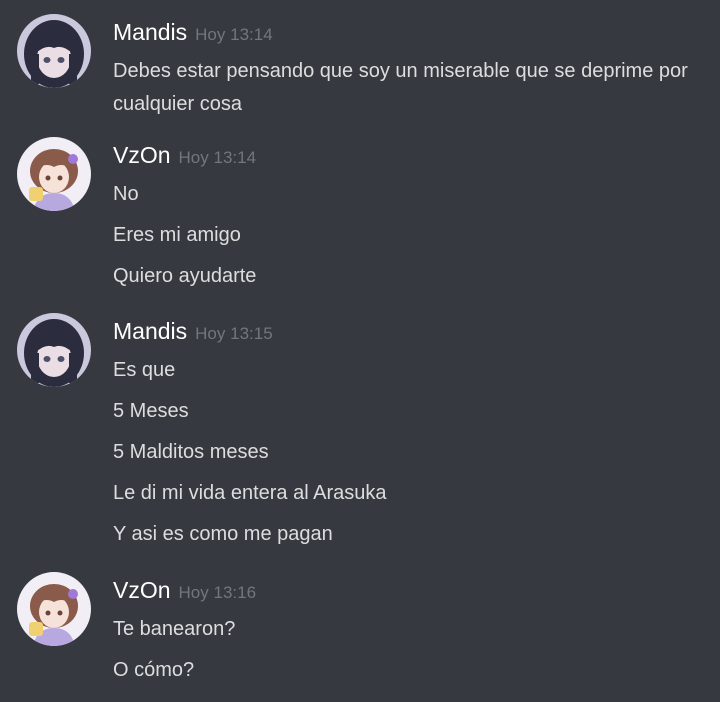 Image resolution: width=720 pixels, height=702 pixels. Describe the element at coordinates (126, 194) in the screenshot. I see `message-text: No` at that location.